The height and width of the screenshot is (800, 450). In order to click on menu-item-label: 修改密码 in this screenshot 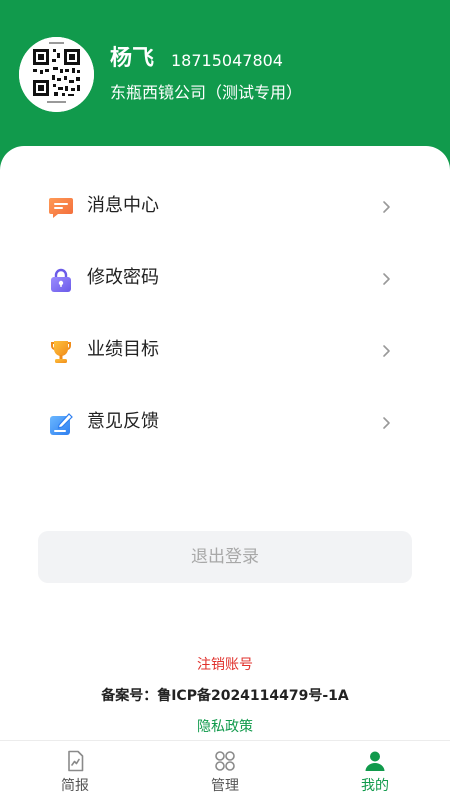, I will do `click(123, 277)`.